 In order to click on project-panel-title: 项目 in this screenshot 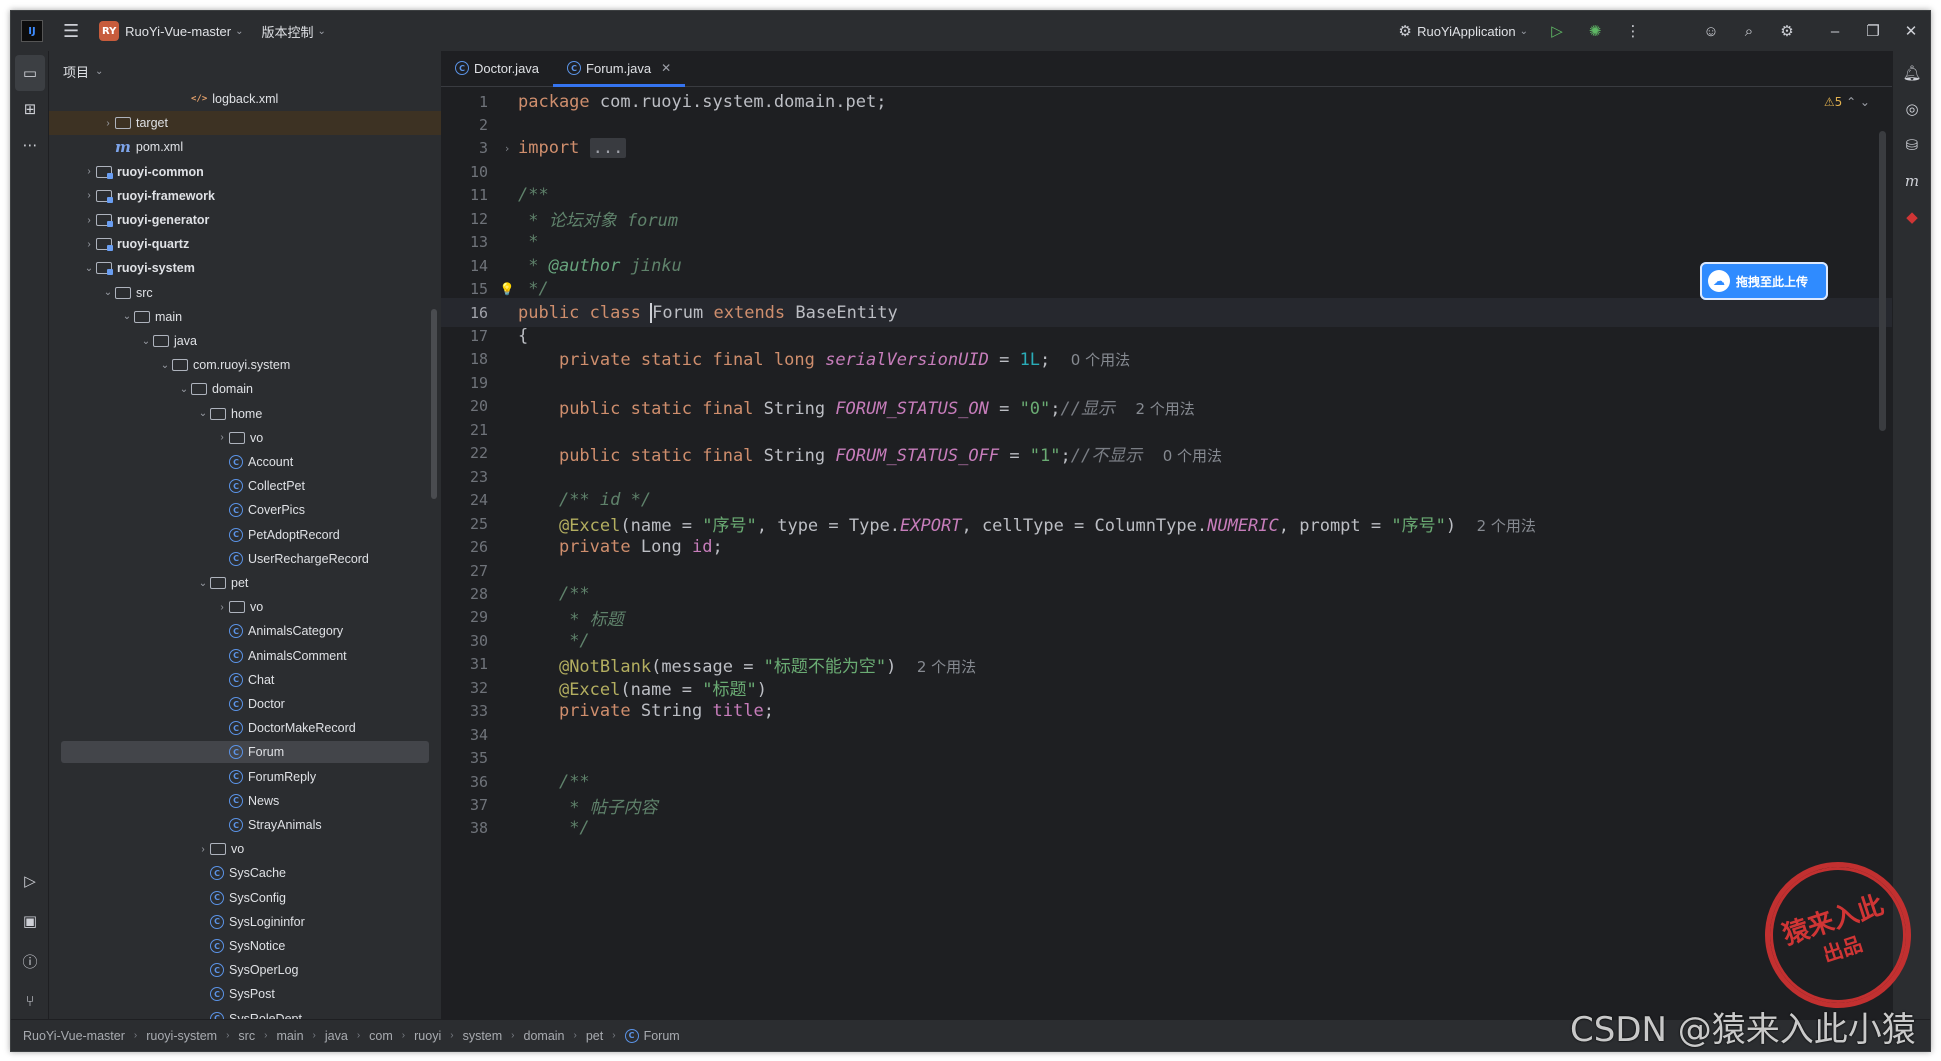, I will do `click(76, 71)`.